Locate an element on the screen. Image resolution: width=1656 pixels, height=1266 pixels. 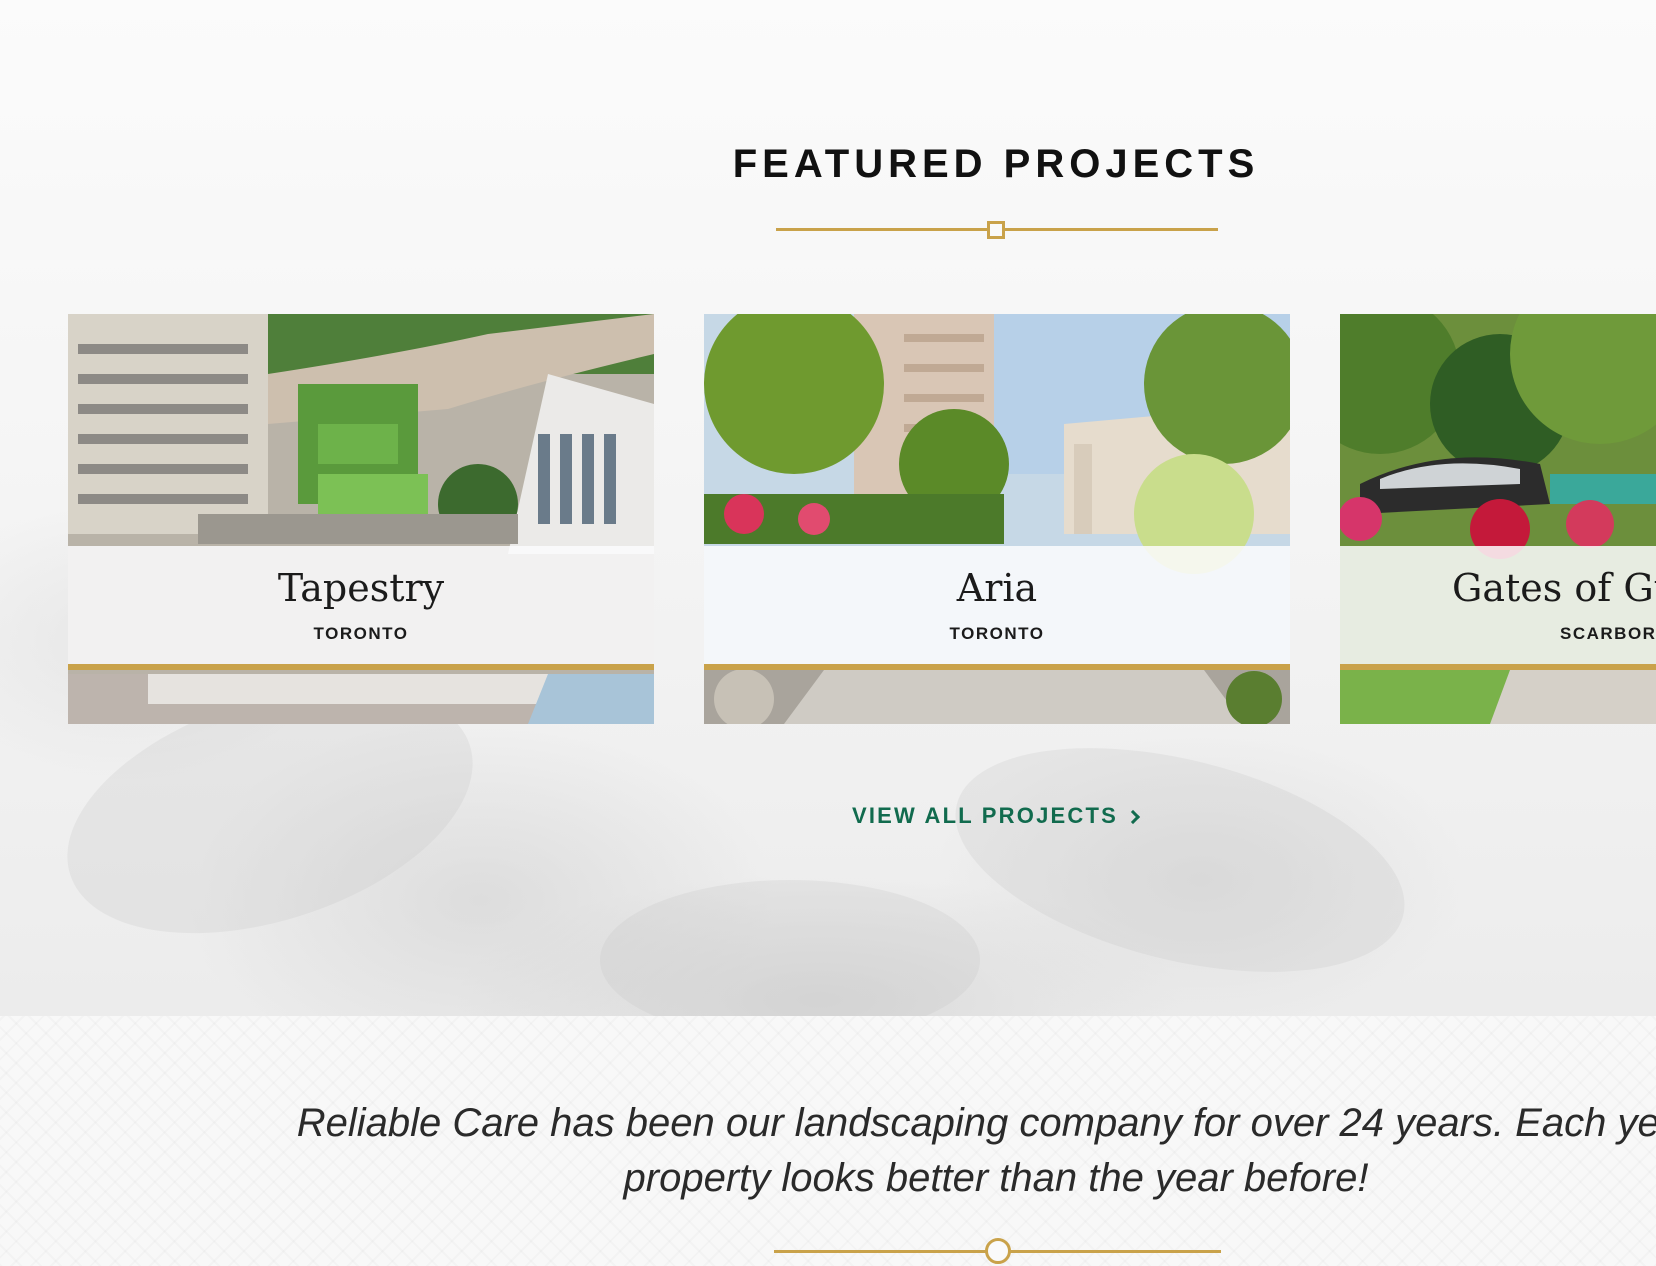
view-all-projects-link: VIEW ALL PROJECTS is located at coordinates (996, 816).